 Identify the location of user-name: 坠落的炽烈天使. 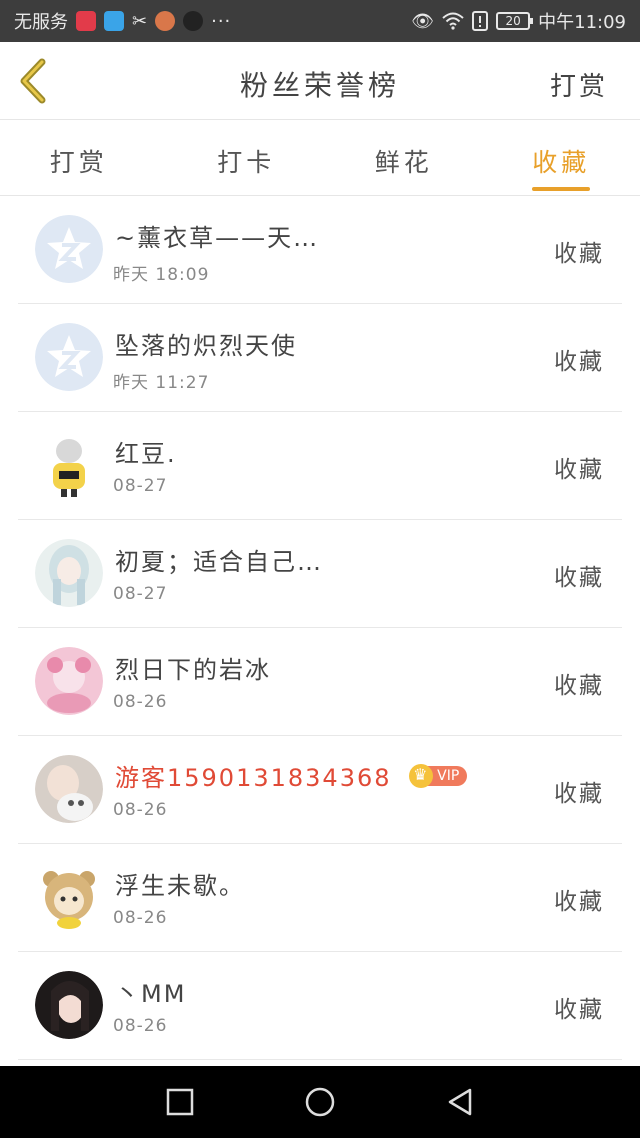
(206, 346).